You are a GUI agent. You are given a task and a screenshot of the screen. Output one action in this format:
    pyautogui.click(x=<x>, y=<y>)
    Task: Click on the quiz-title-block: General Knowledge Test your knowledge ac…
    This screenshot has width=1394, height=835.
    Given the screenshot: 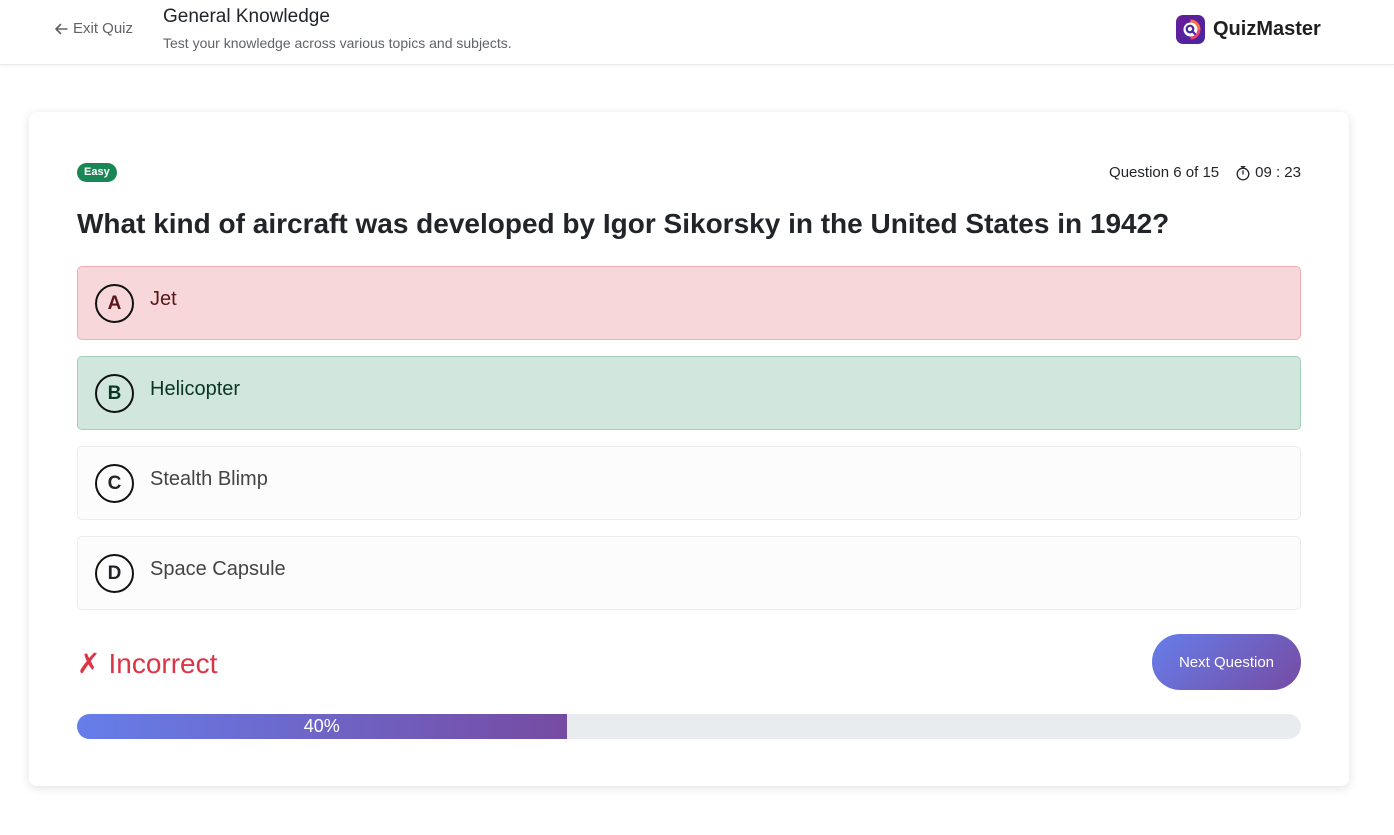 What is the action you would take?
    pyautogui.click(x=337, y=29)
    